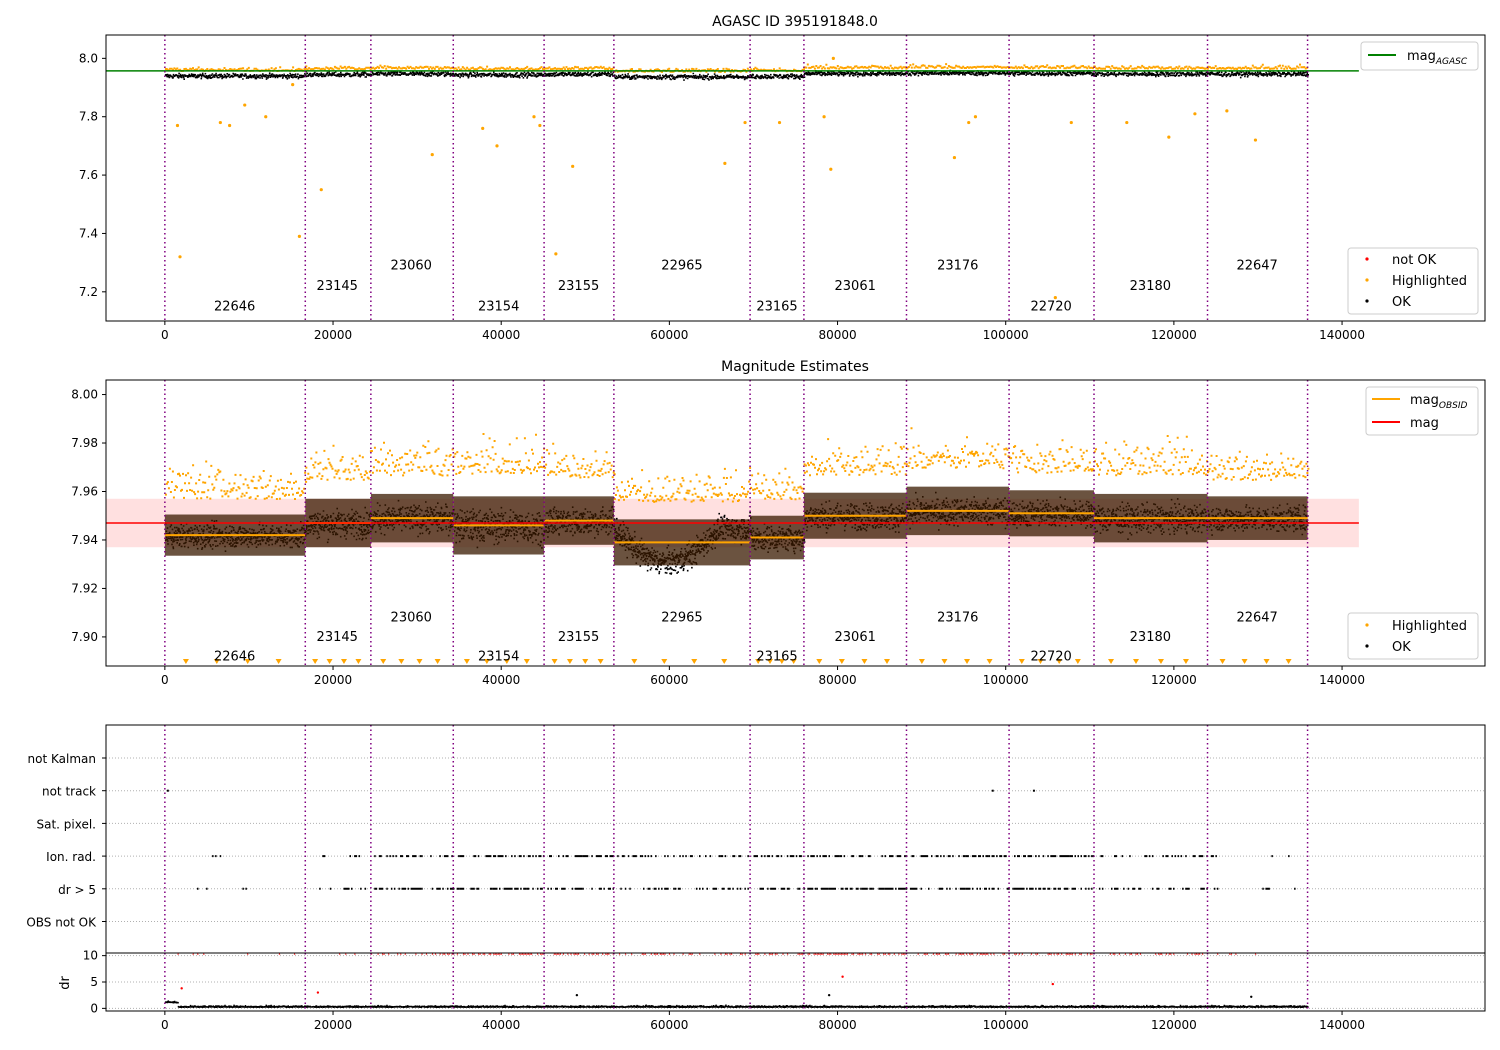  Describe the element at coordinates (501, 335) in the screenshot. I see `panel1-xtick-label: 40000` at that location.